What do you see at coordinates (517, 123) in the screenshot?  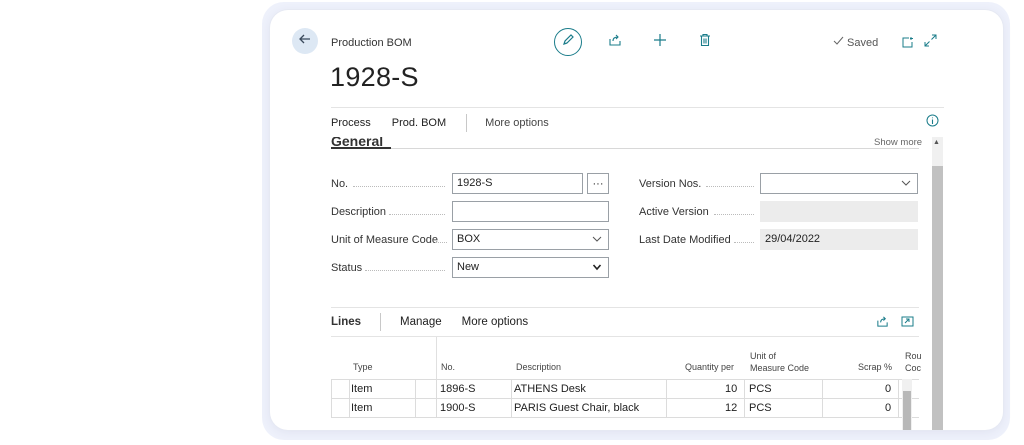 I see `action-more-options: More options` at bounding box center [517, 123].